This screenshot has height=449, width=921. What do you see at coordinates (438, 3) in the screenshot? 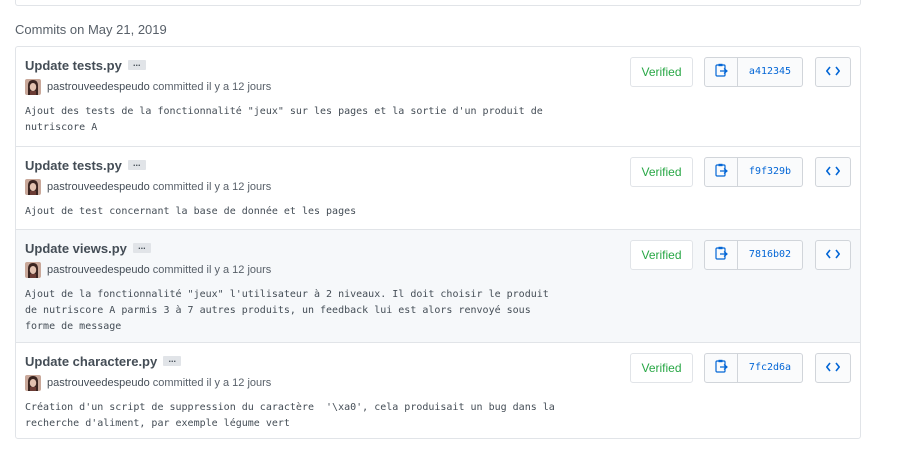
I see `previous-commit-group-box` at bounding box center [438, 3].